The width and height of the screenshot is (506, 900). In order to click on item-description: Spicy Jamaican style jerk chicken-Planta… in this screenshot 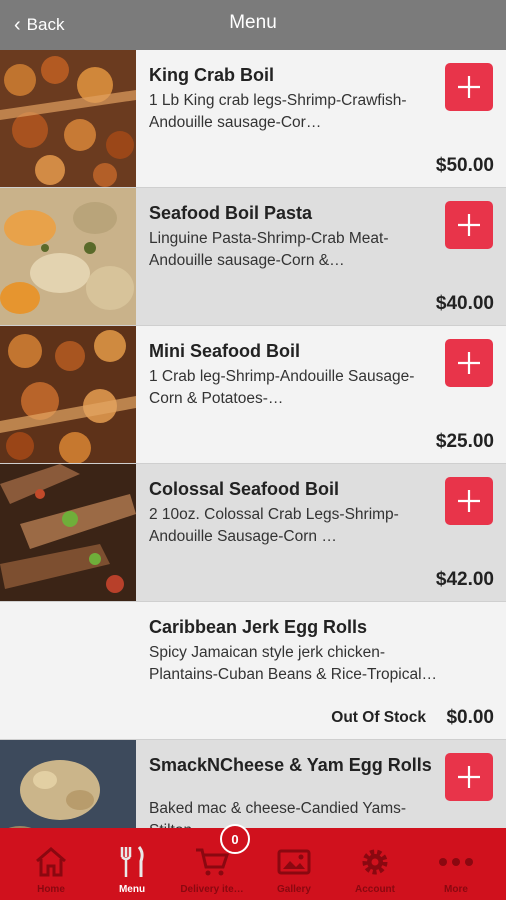, I will do `click(285, 663)`.